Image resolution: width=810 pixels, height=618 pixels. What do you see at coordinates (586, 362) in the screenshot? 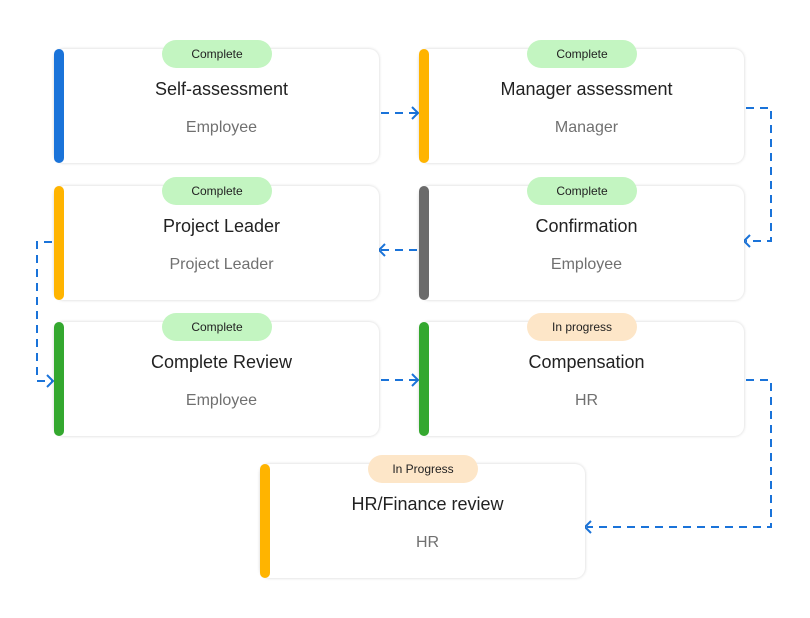
I see `step-title: Compensation` at bounding box center [586, 362].